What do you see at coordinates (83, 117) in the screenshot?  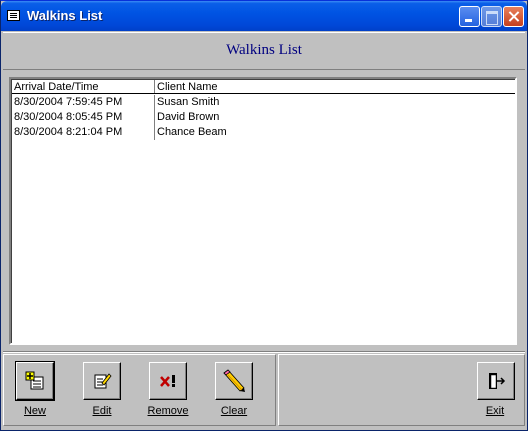 I see `arrival-cell: 8/30/2004 8:05:45 PM` at bounding box center [83, 117].